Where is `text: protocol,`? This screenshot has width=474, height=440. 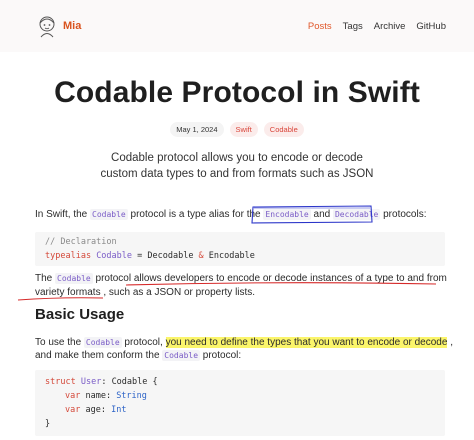 text: protocol, is located at coordinates (143, 342).